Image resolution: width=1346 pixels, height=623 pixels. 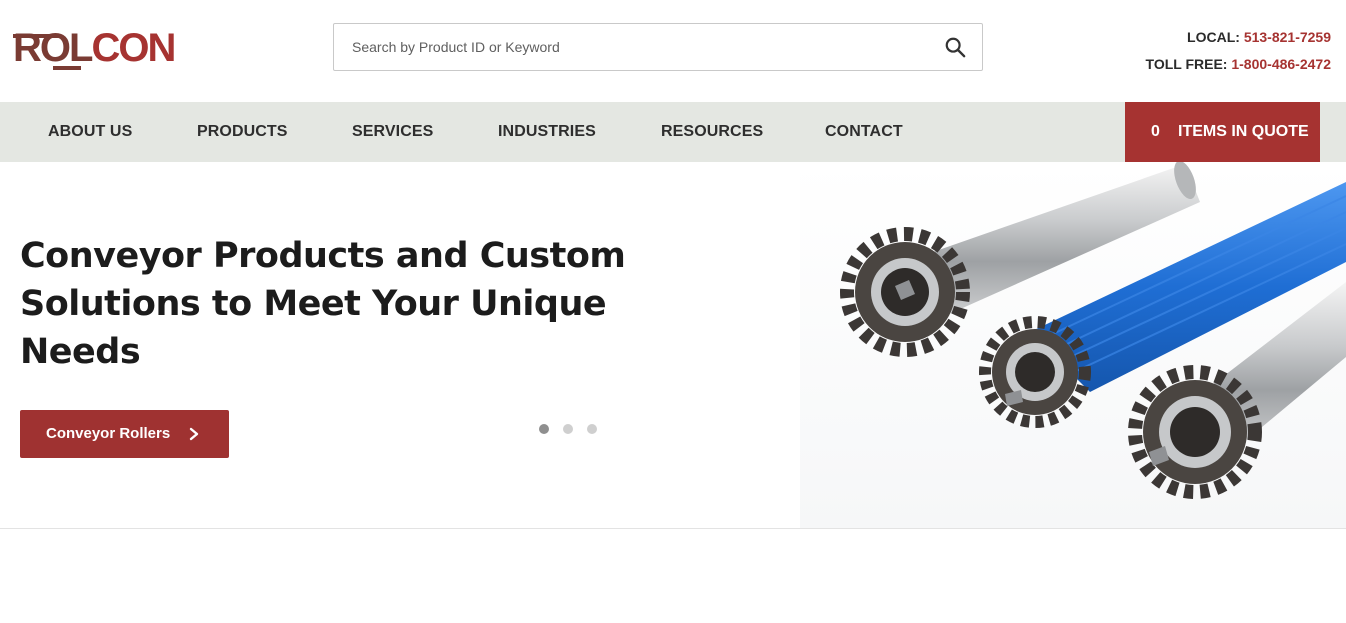 I want to click on tollfree-phone: TOLL FREE: 1-800-486-2472, so click(x=1238, y=64).